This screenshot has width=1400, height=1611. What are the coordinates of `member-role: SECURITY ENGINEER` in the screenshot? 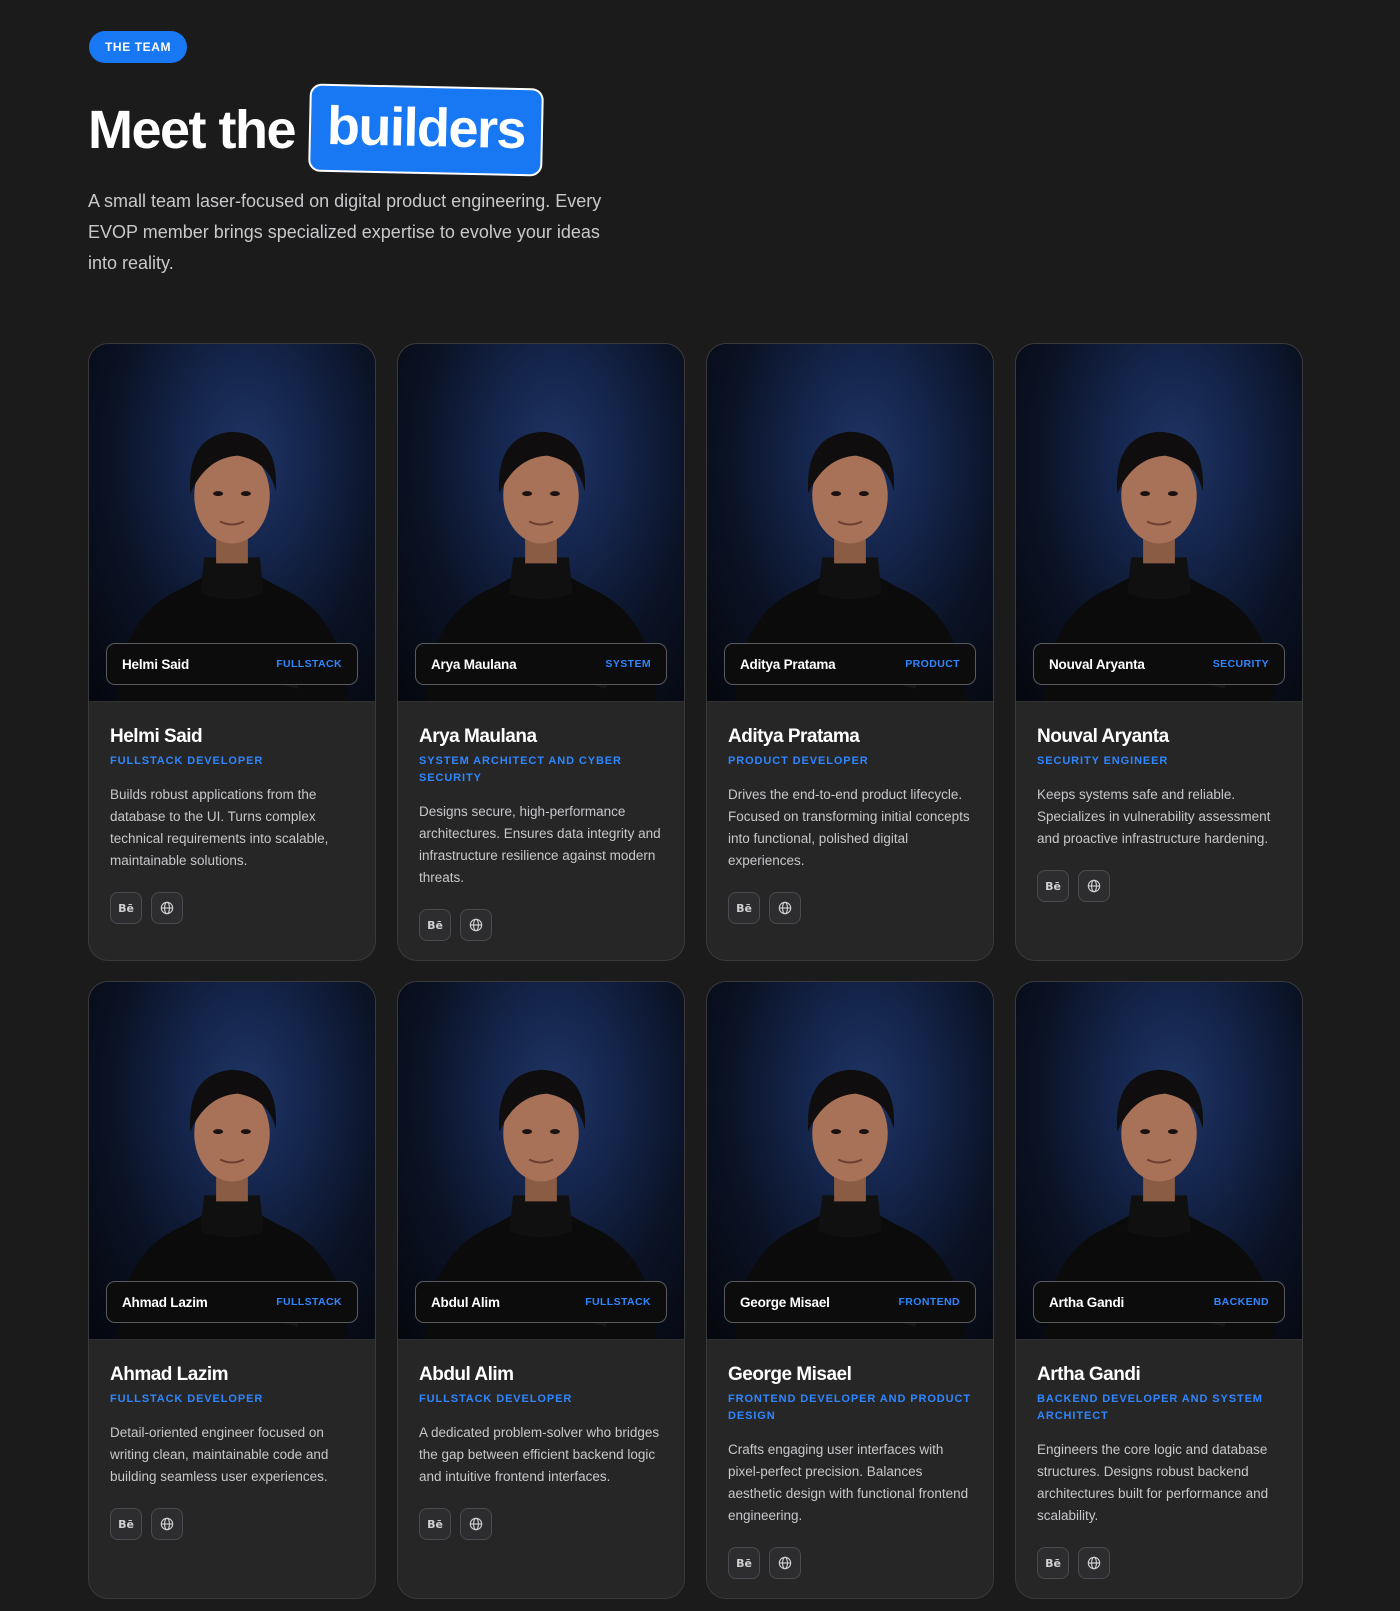 It's located at (1103, 761).